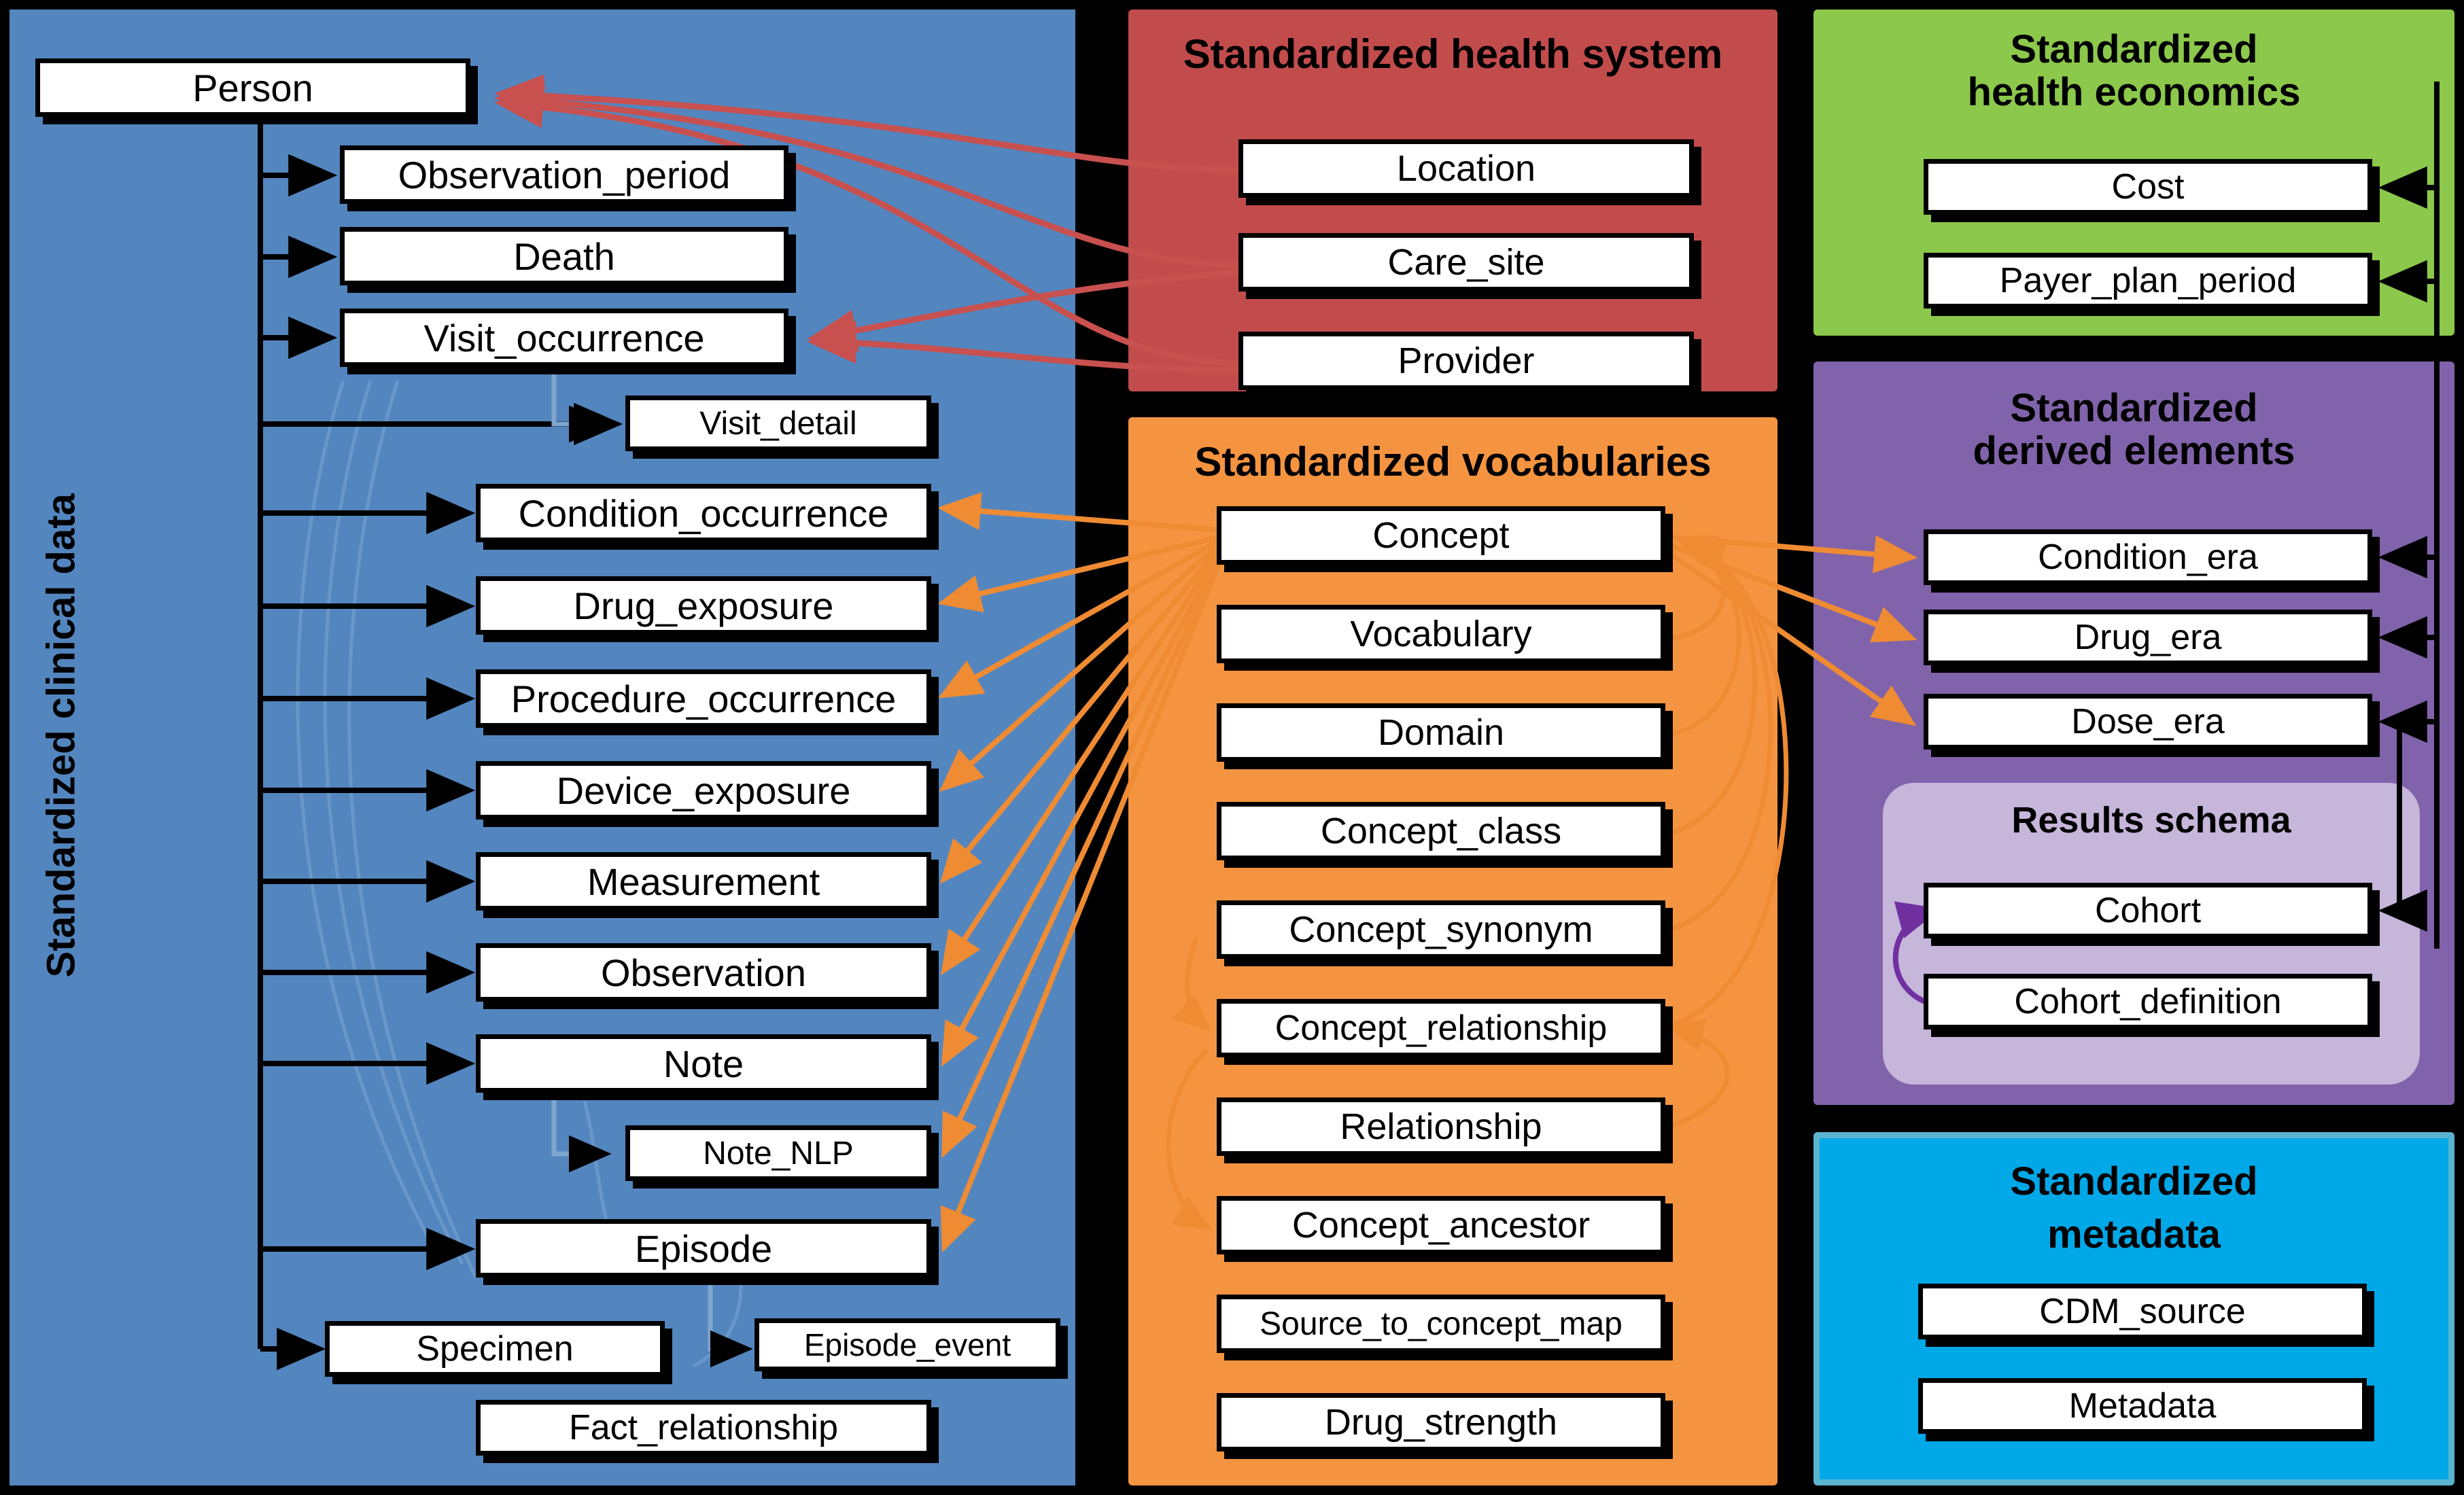 Image resolution: width=2464 pixels, height=1495 pixels. Describe the element at coordinates (2134, 429) in the screenshot. I see `panel-title-derived-elements: Standardized derived elements` at that location.